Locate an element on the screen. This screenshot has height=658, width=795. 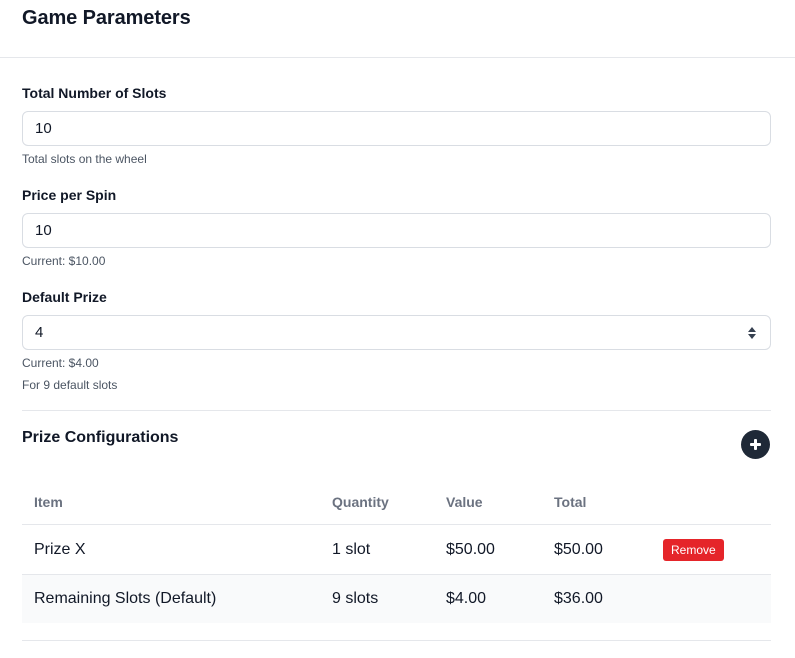
table-row: Prize X 1 slot $50.00 $50.00 Remove is located at coordinates (396, 550).